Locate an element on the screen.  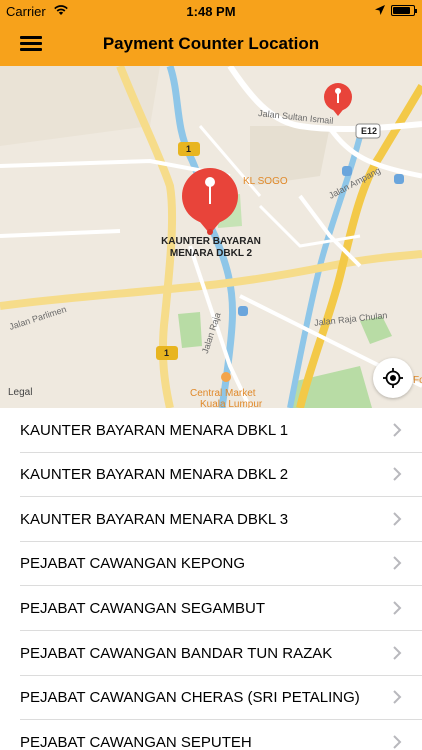
list-item: PEJABAT CAWANGAN SEGAMBUT is located at coordinates (211, 608).